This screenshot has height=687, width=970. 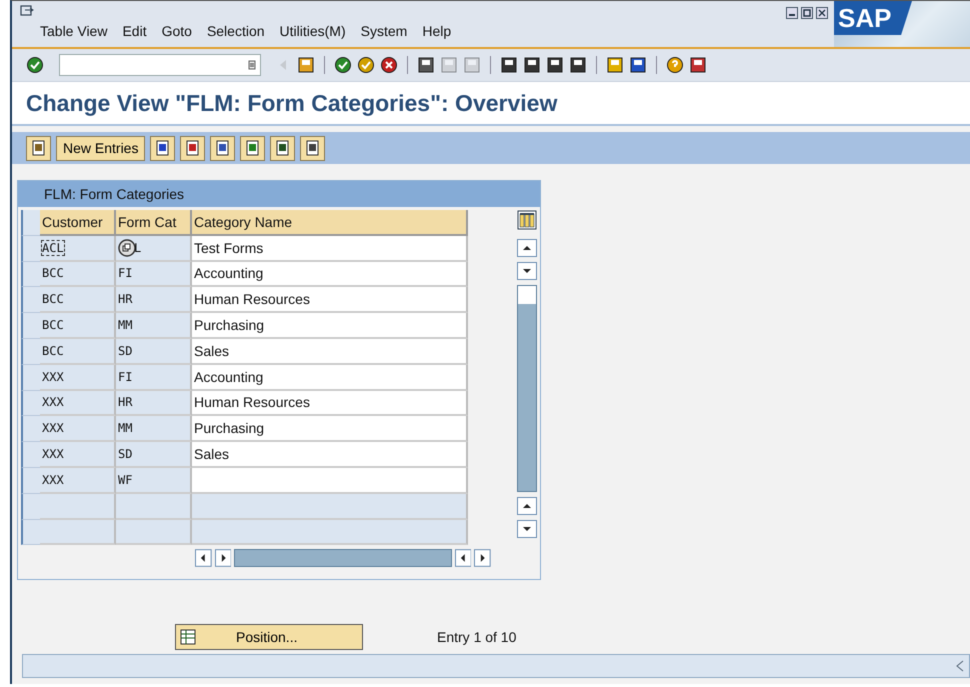 I want to click on select-block-button, so click(x=283, y=148).